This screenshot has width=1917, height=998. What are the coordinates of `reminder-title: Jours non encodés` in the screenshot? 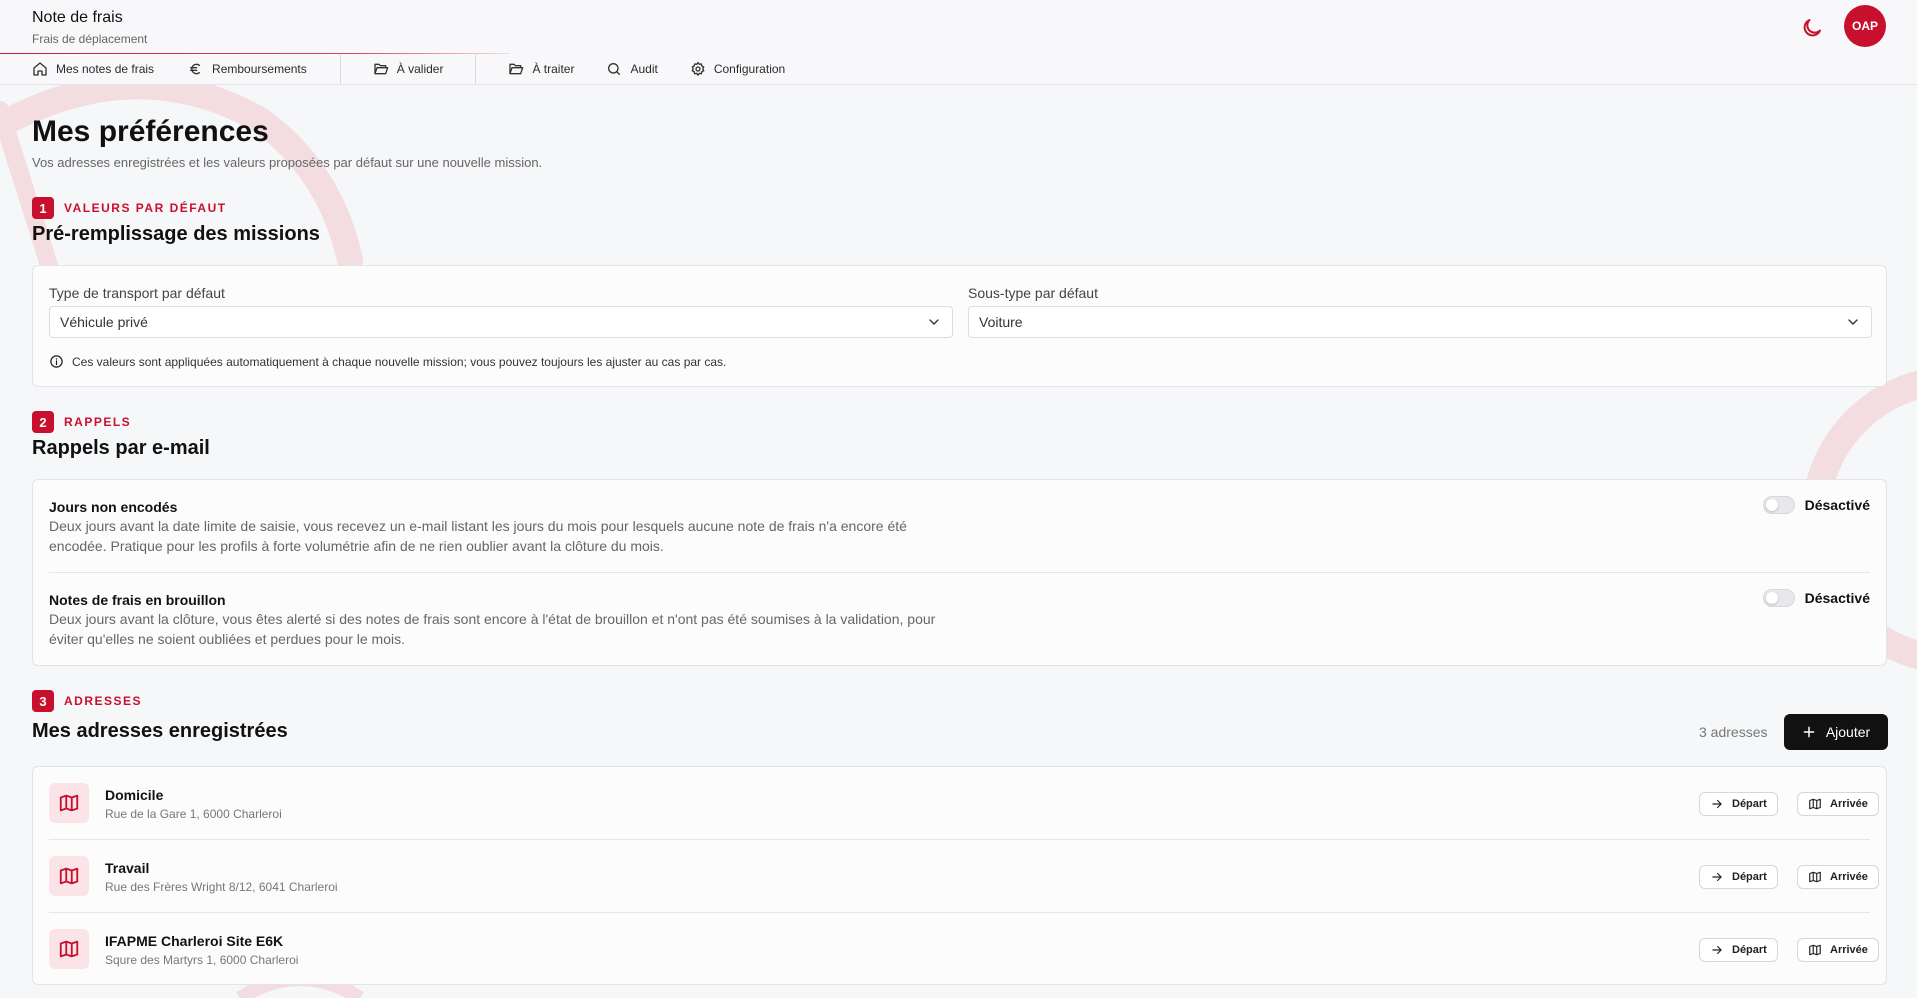 It's located at (113, 507).